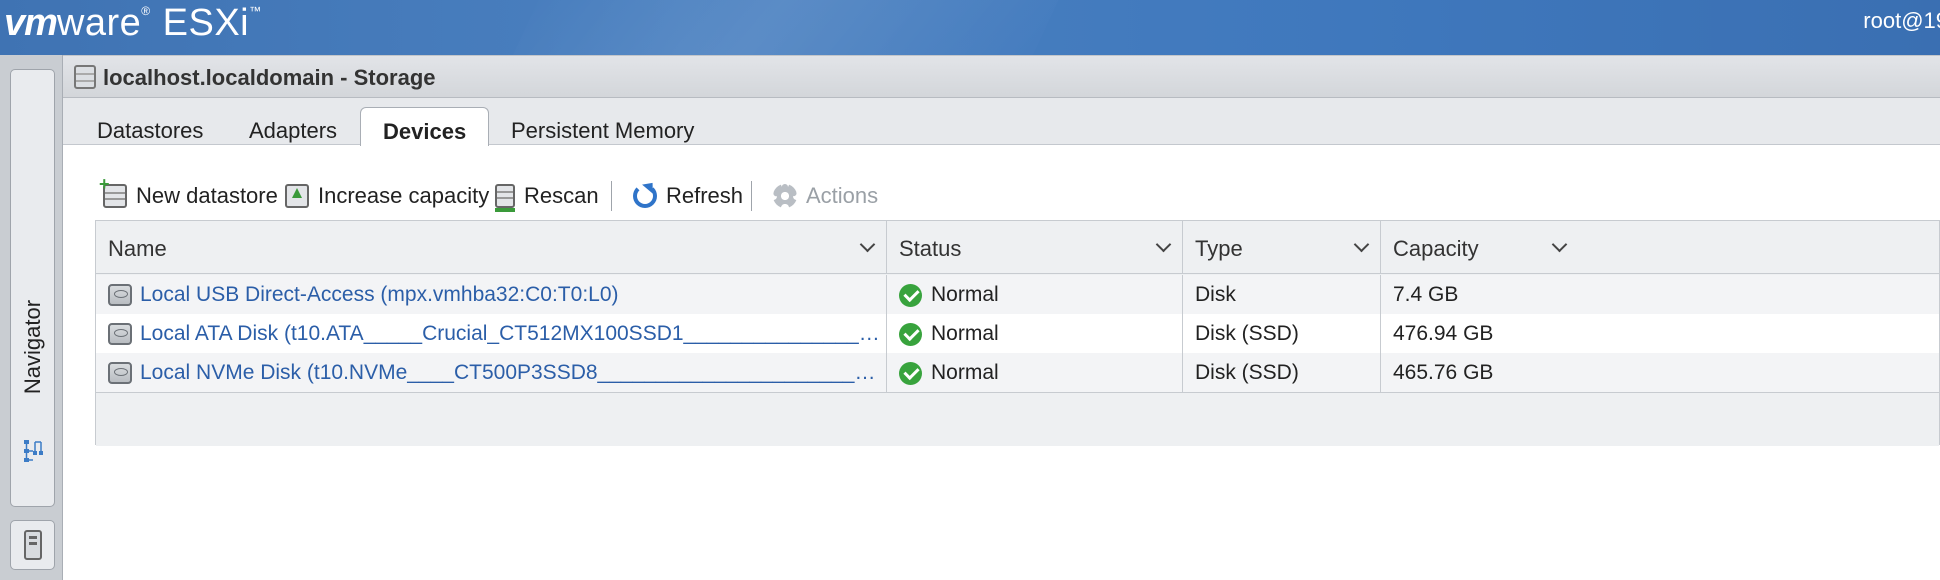  Describe the element at coordinates (1001, 76) in the screenshot. I see `panel-header: localhost.localdomain - Storage` at that location.